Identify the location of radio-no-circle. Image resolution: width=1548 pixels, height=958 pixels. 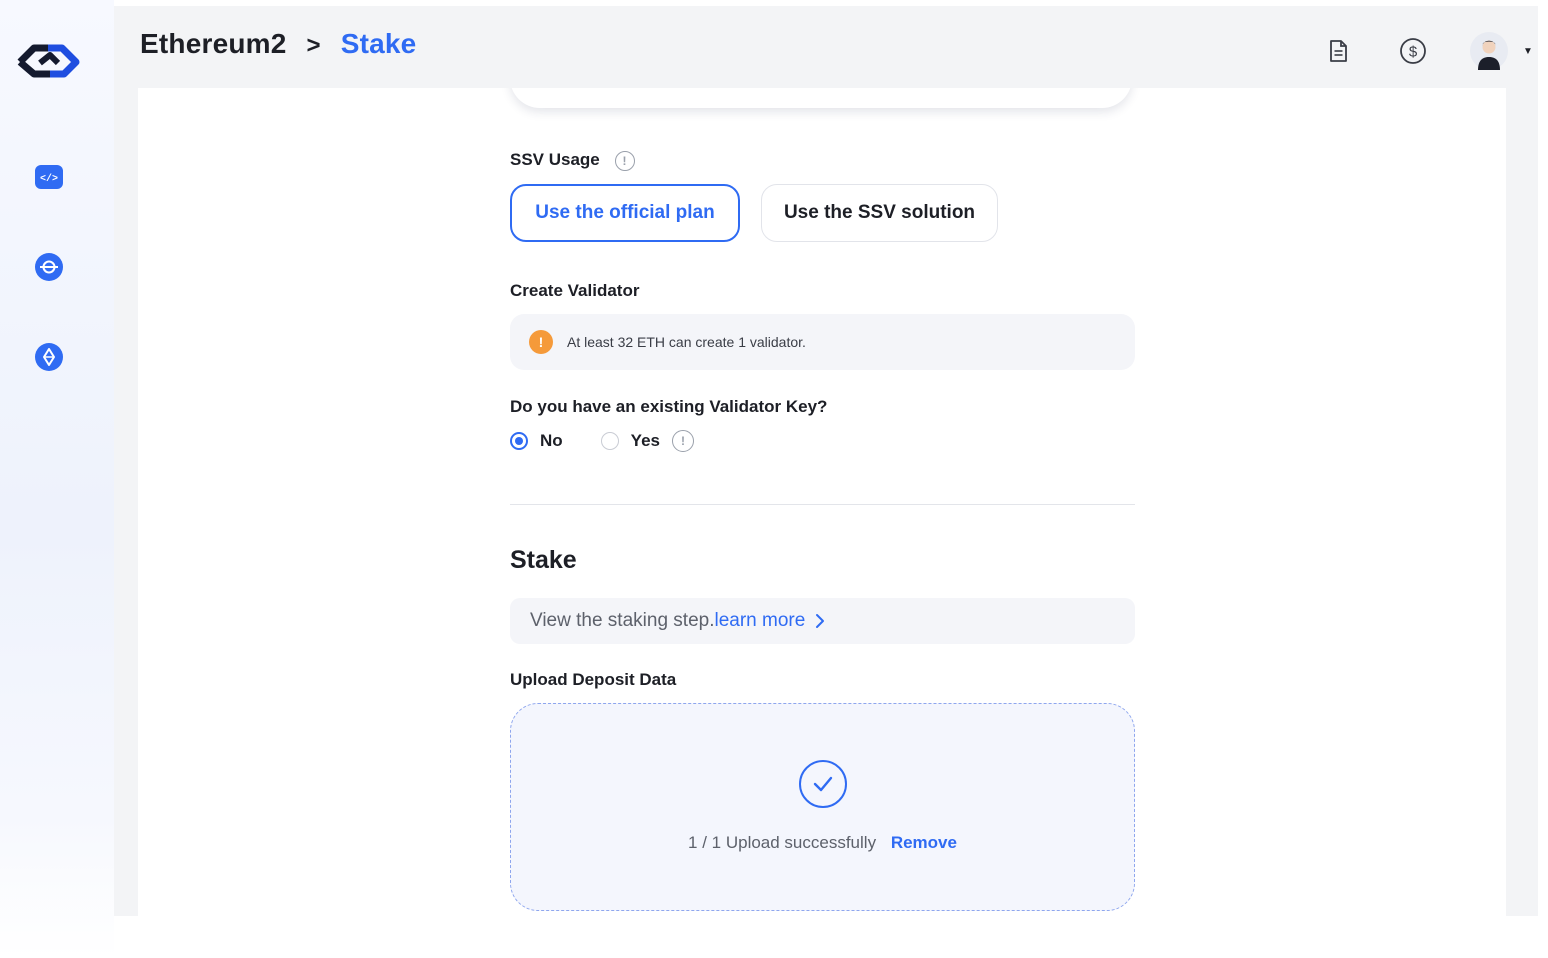
(519, 441).